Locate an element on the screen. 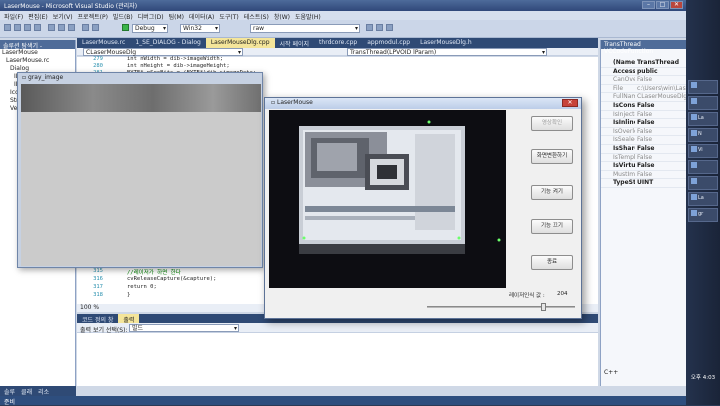 Image resolution: width=720 pixels, height=406 pixels. menu-item: 팀(M) is located at coordinates (176, 16).